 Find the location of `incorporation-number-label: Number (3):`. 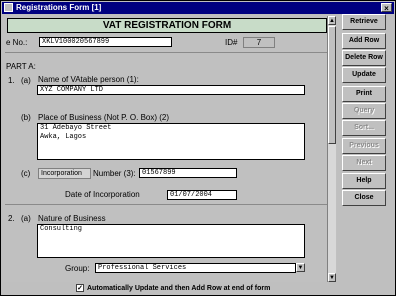

incorporation-number-label: Number (3): is located at coordinates (114, 173).